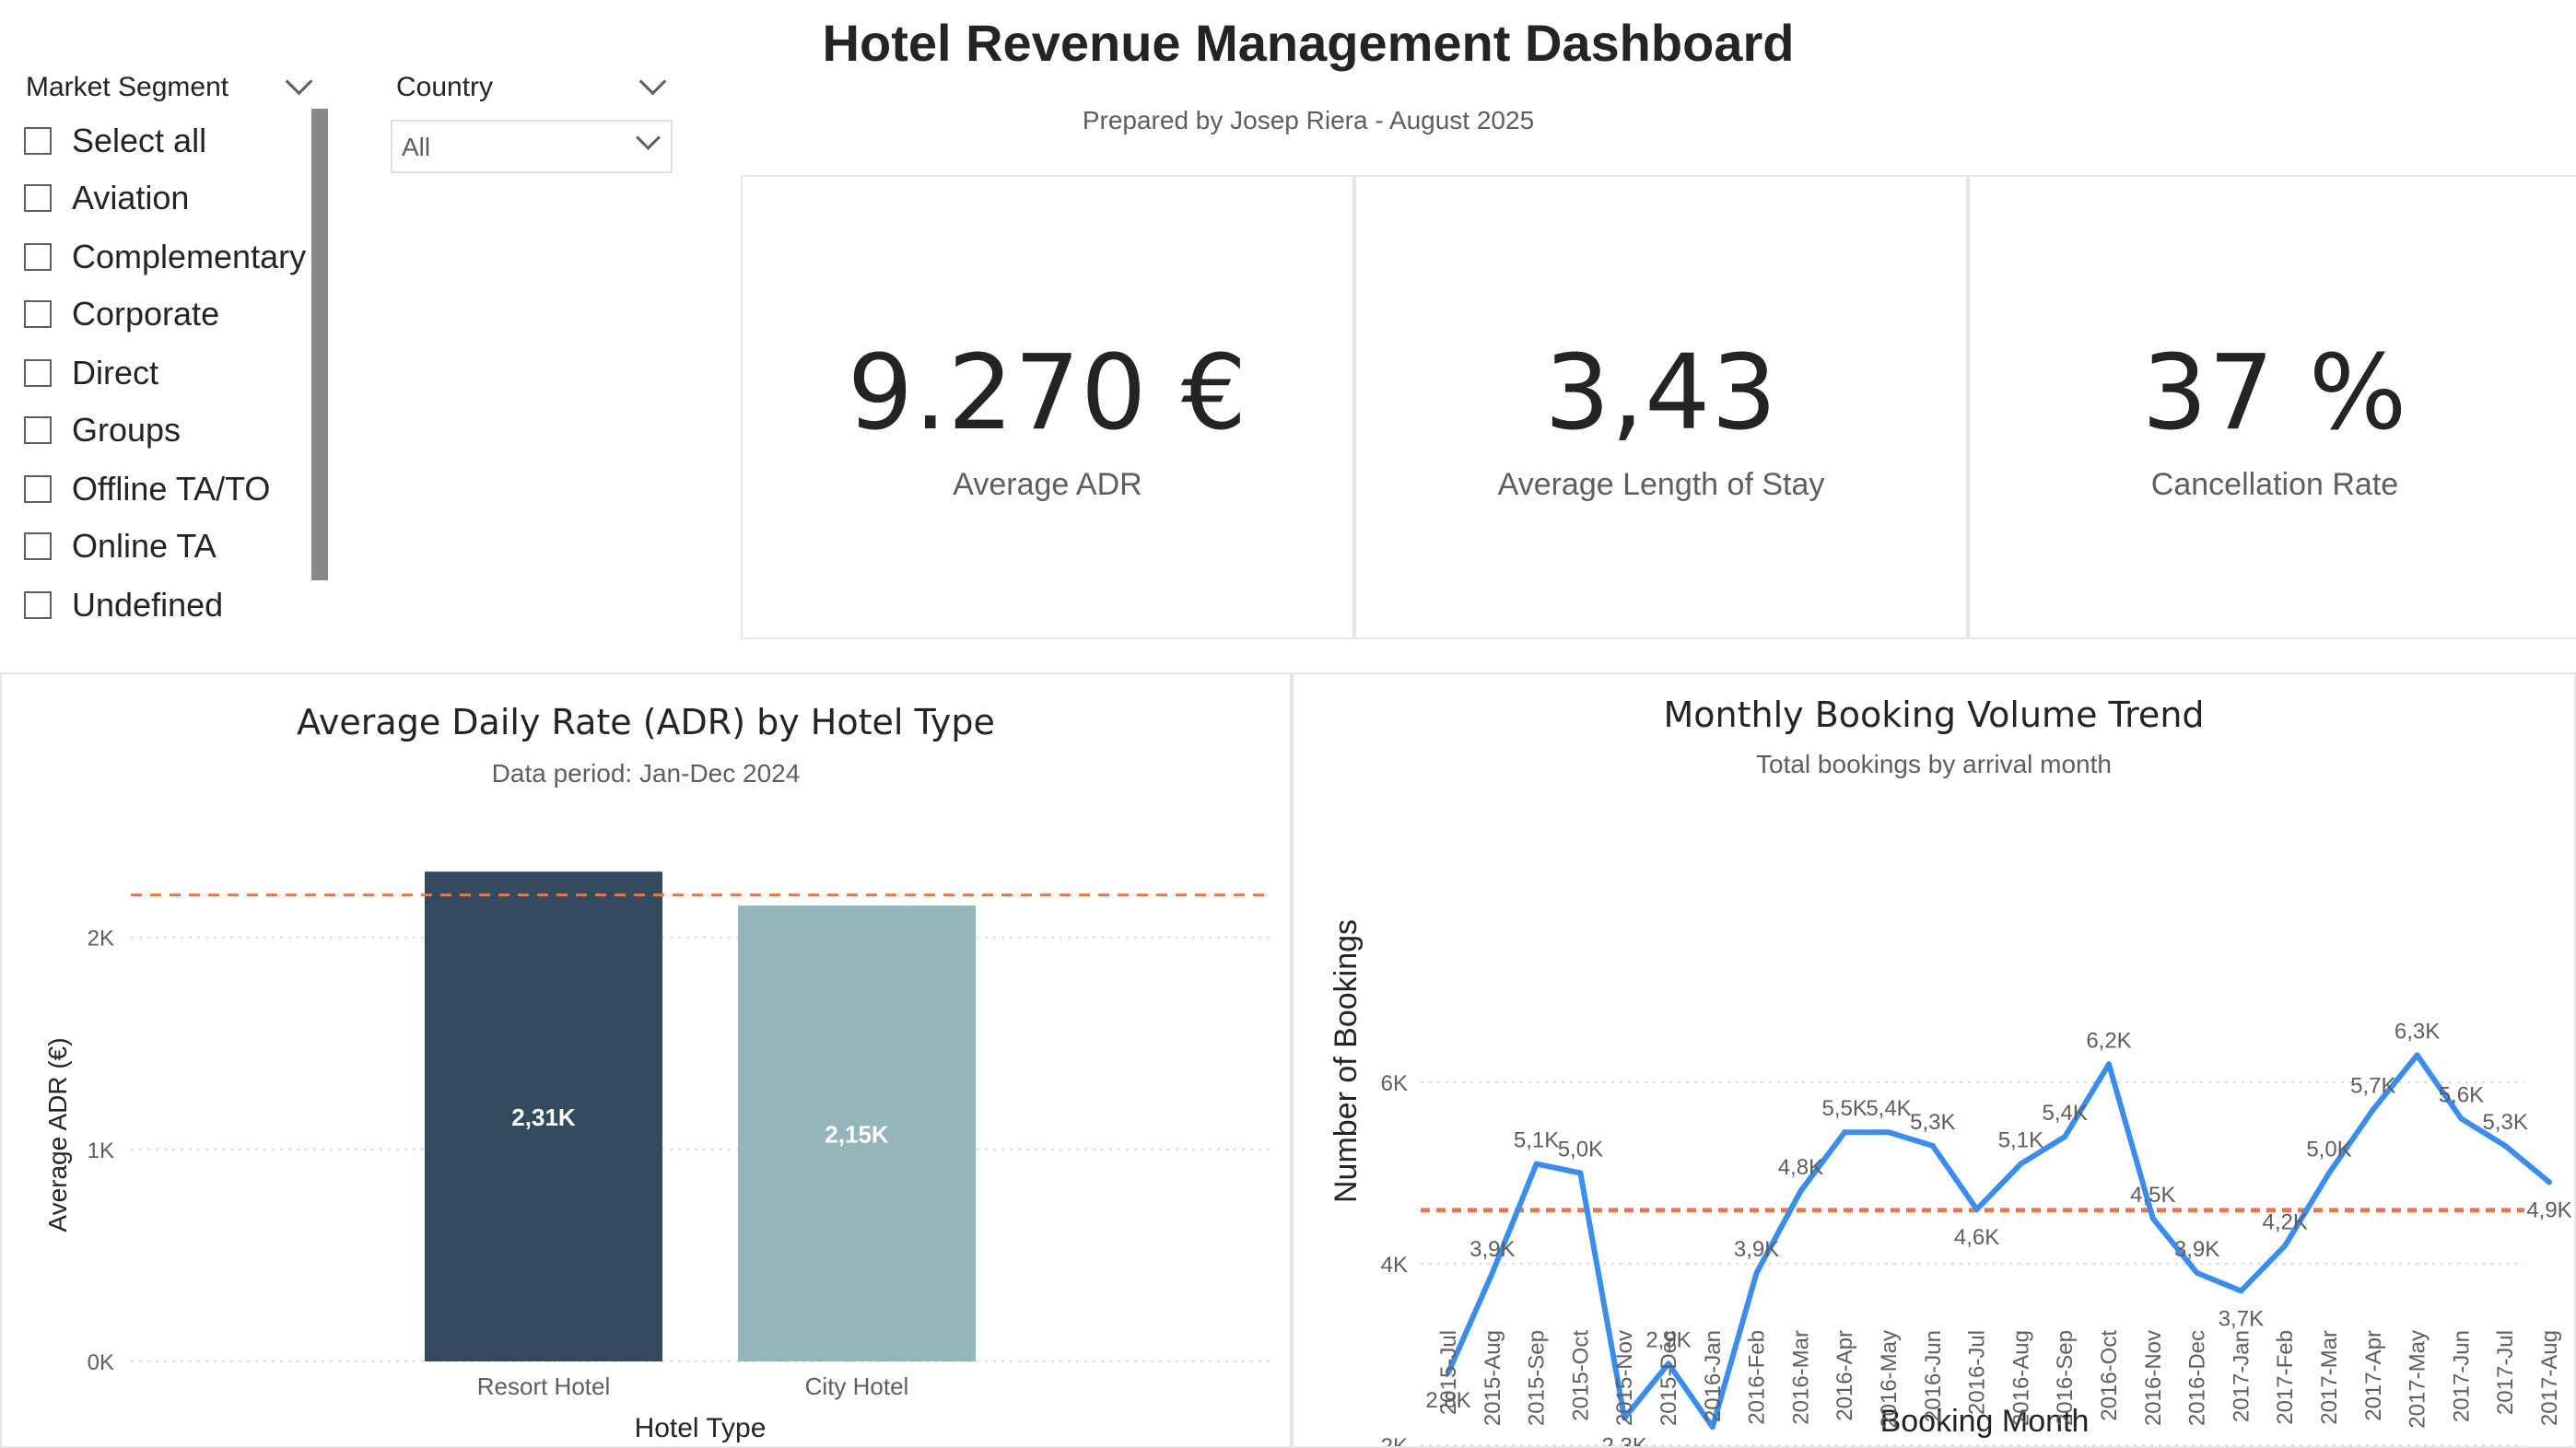 This screenshot has width=2576, height=1448. I want to click on segment-item-select-all: Select all, so click(115, 140).